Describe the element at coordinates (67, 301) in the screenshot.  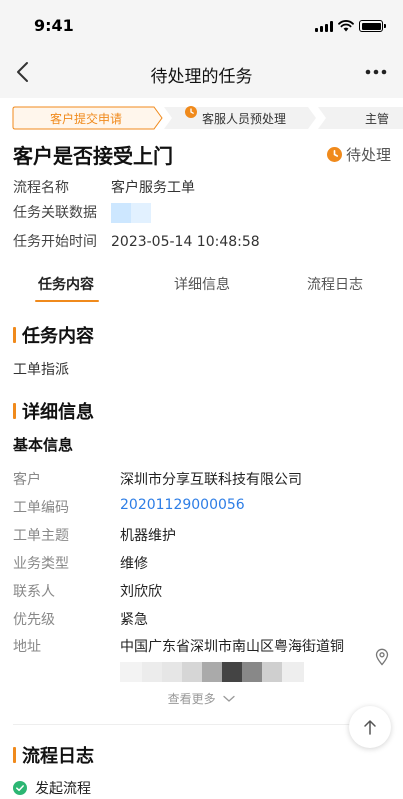
I see `tab-indicator` at that location.